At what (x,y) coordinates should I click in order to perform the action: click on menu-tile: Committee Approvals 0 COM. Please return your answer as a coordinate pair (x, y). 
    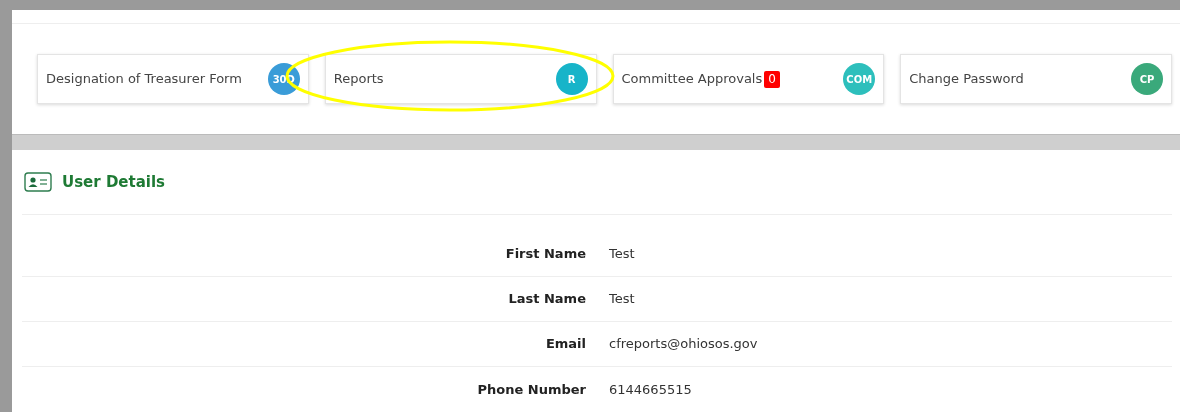
    Looking at the image, I should click on (748, 79).